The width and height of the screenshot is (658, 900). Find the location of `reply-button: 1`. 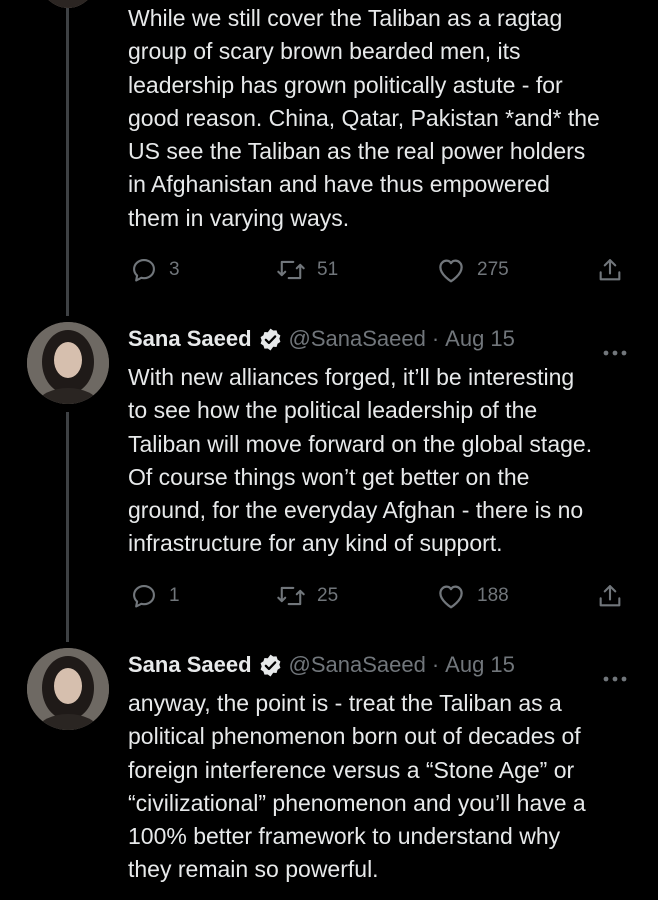

reply-button: 1 is located at coordinates (155, 596).